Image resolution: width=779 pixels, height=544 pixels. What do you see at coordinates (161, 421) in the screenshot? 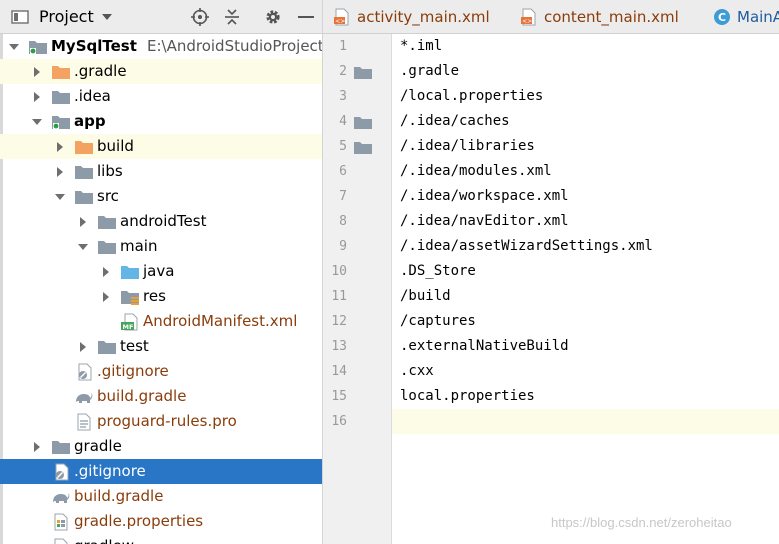
I see `tree-item-proguard-rules-pro: proguard-rules.pro` at bounding box center [161, 421].